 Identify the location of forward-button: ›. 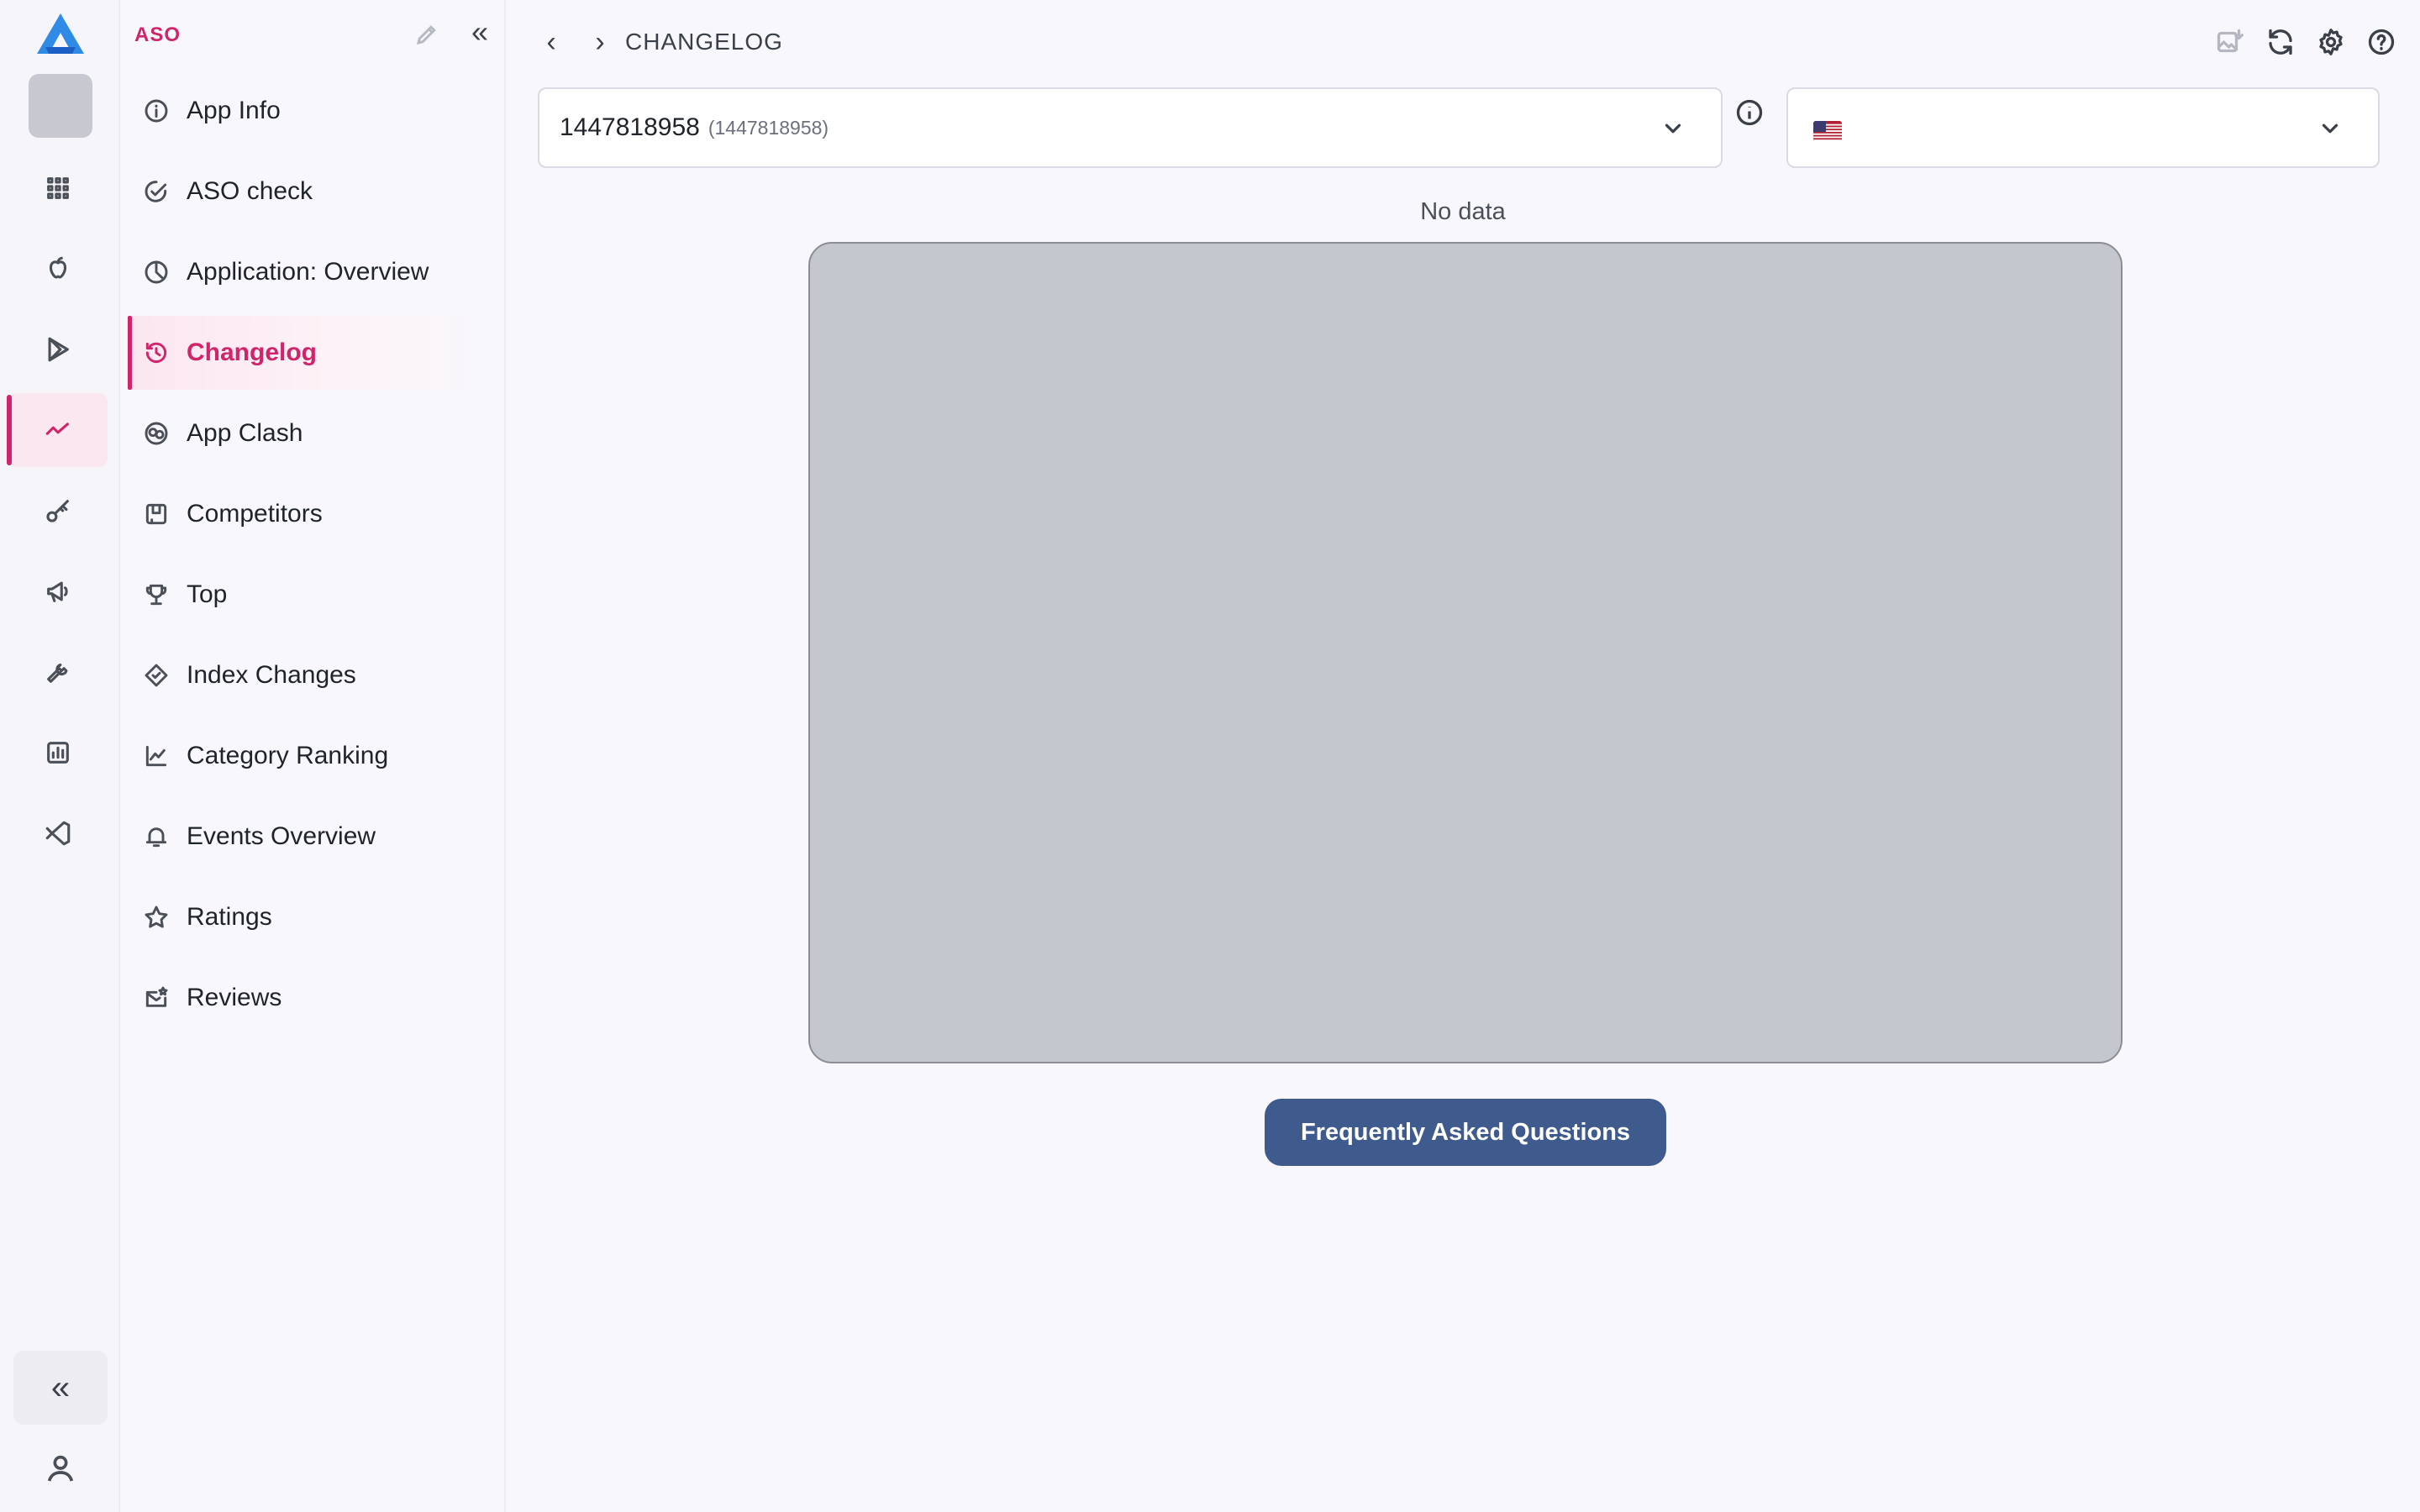
(600, 42).